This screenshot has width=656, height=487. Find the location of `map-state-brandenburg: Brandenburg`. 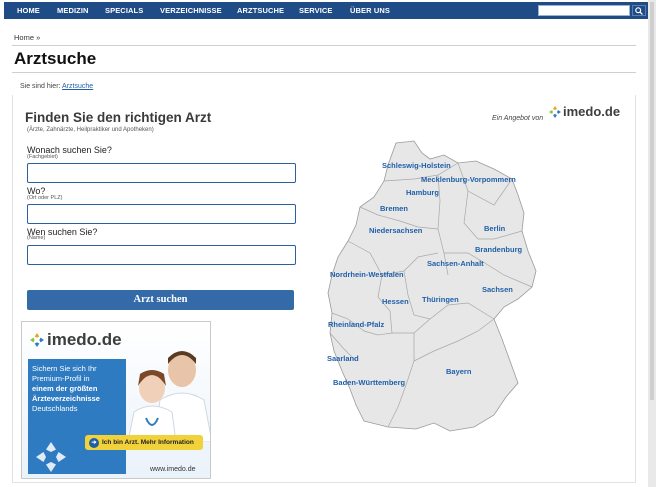

map-state-brandenburg: Brandenburg is located at coordinates (498, 249).